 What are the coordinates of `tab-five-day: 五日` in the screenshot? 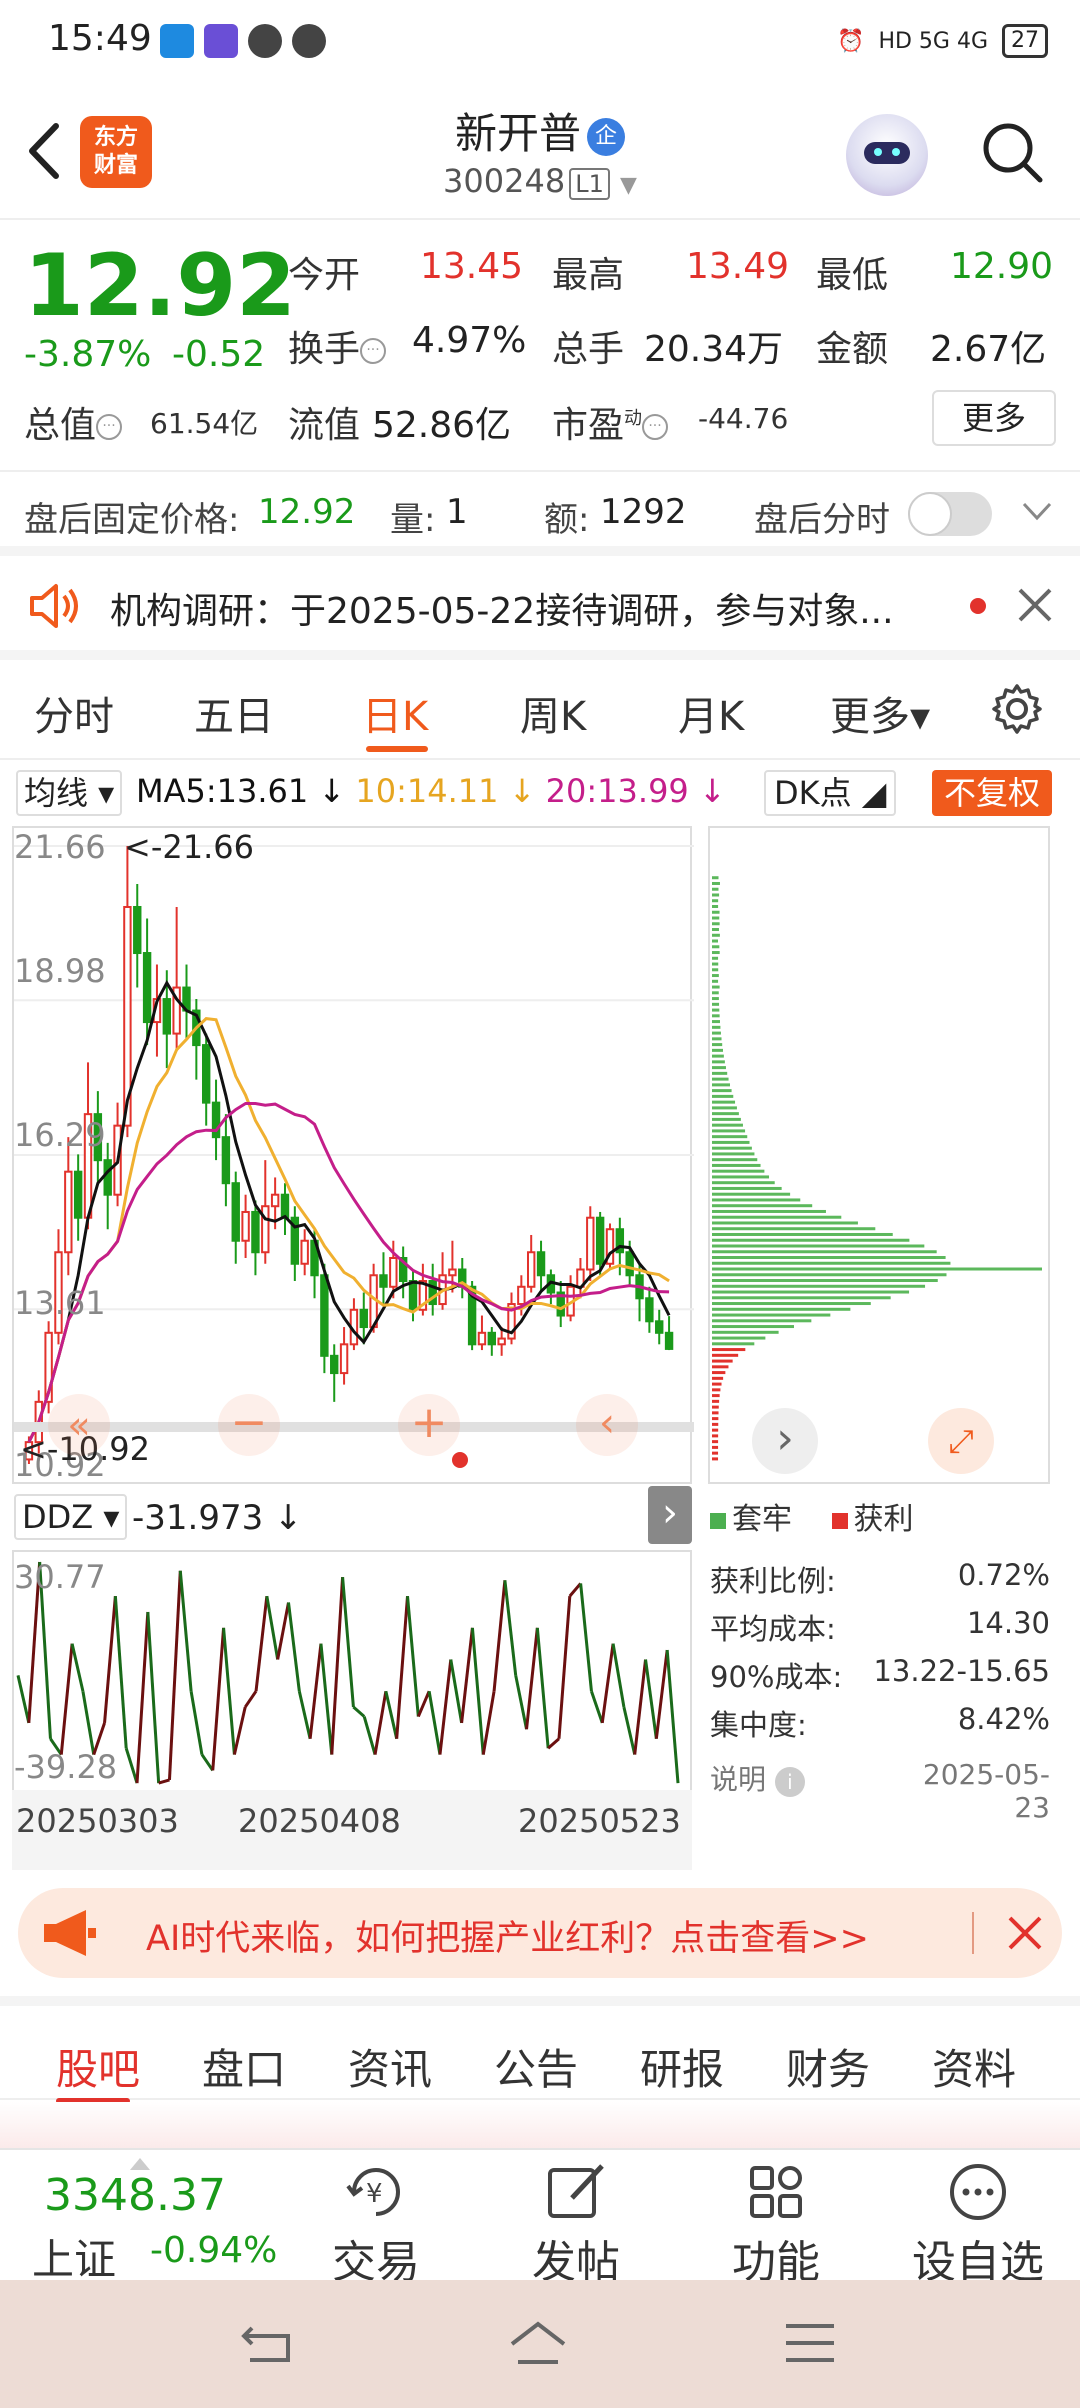 It's located at (234, 713).